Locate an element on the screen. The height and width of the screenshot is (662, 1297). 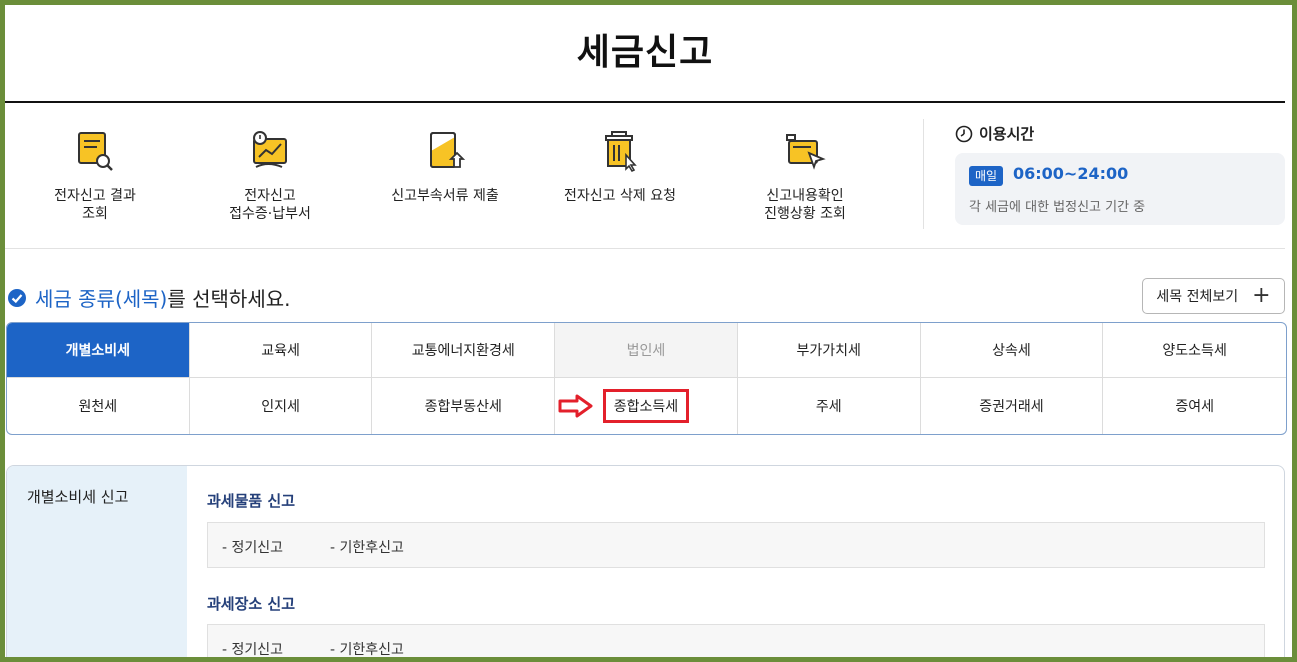
trash-click-icon is located at coordinates (621, 152).